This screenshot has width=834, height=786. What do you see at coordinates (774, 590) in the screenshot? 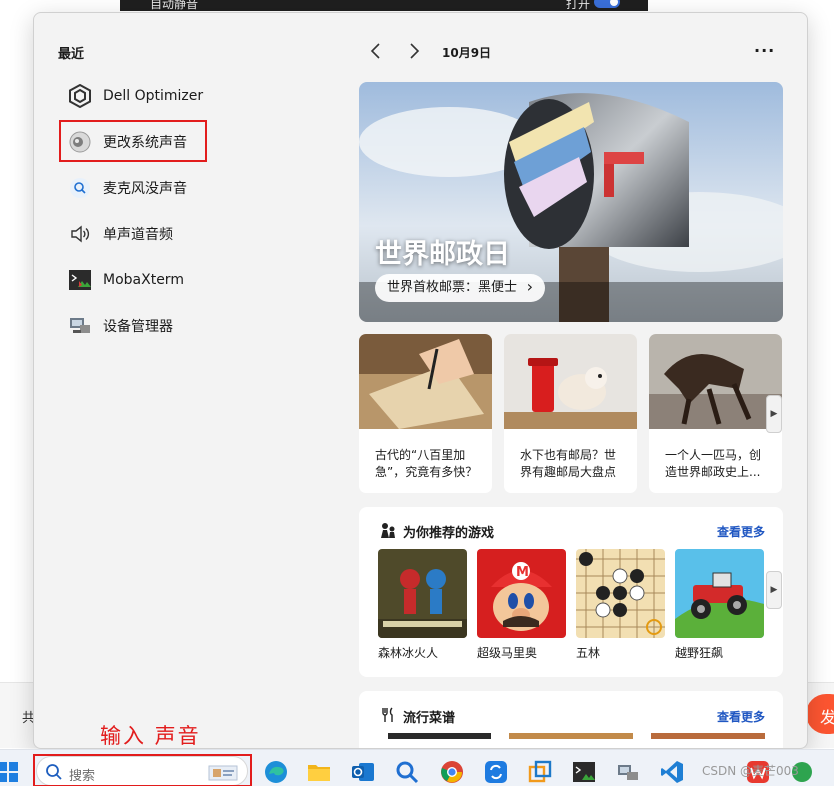
I see `games-scroll-right-button: ▶` at bounding box center [774, 590].